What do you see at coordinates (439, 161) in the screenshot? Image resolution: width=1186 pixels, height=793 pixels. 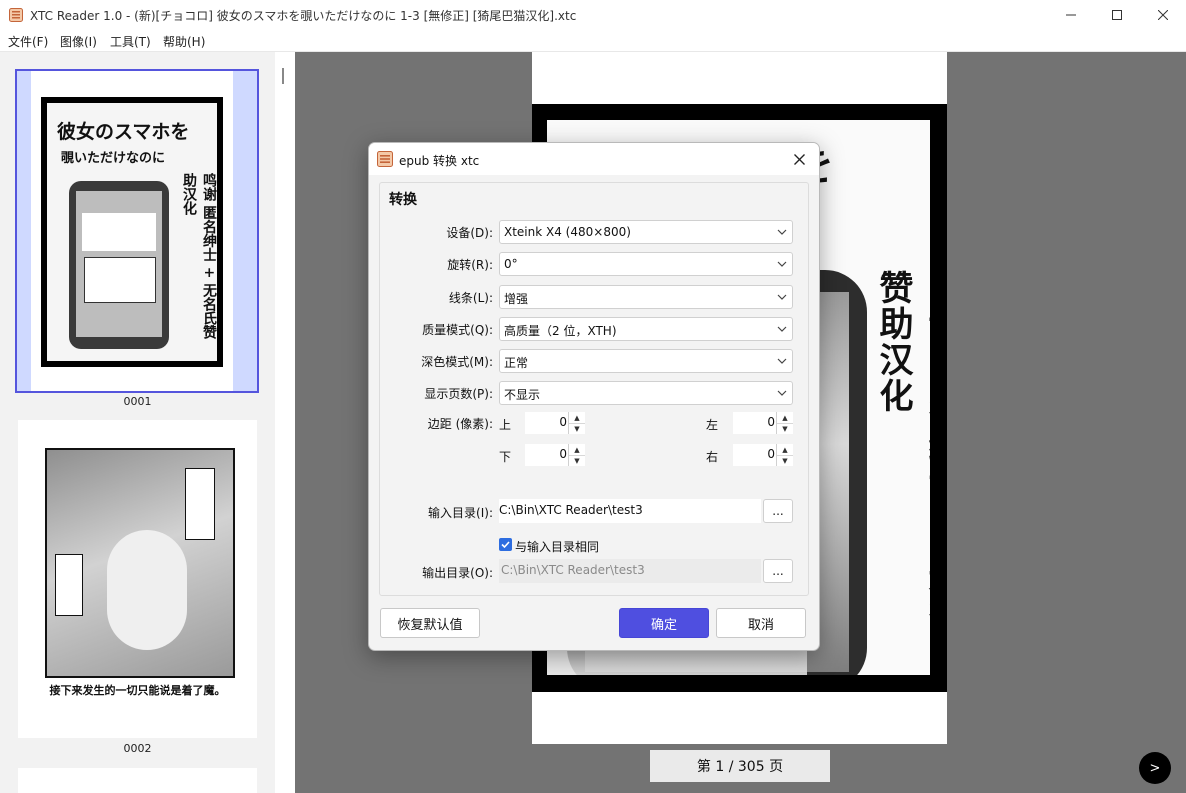 I see `dialog-title: epub 转换 xtc` at bounding box center [439, 161].